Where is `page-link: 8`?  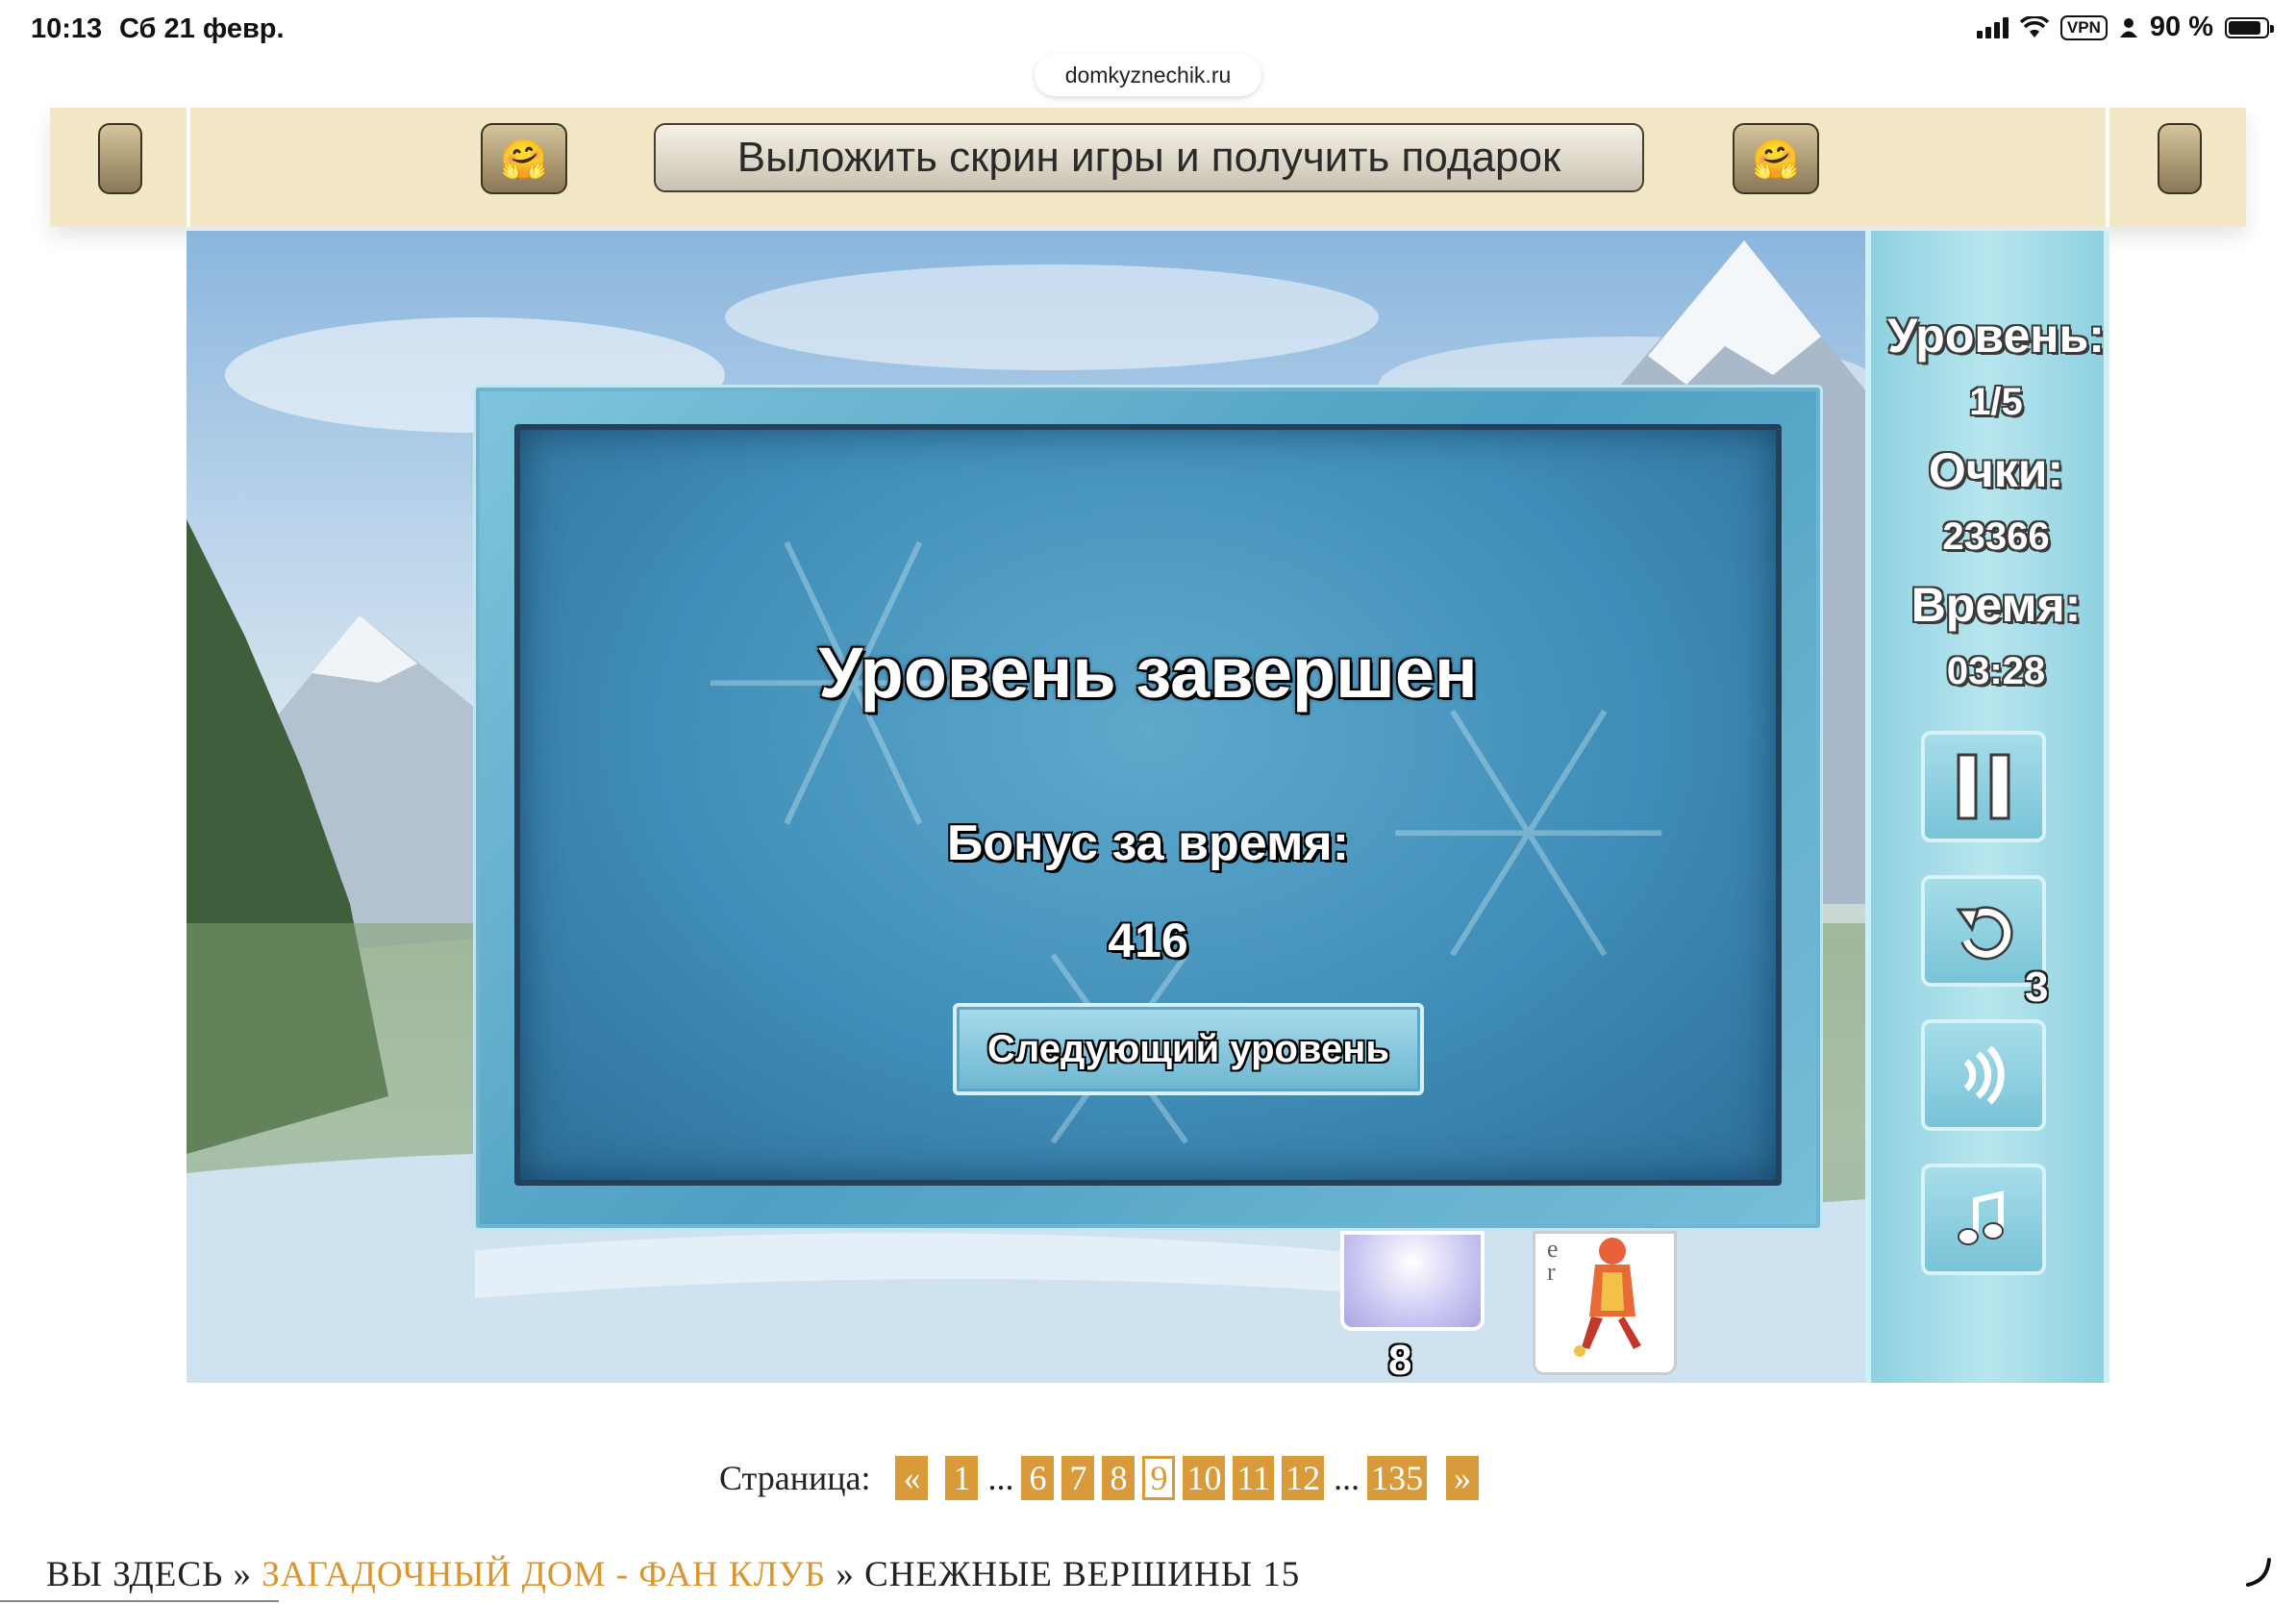
page-link: 8 is located at coordinates (1119, 1478).